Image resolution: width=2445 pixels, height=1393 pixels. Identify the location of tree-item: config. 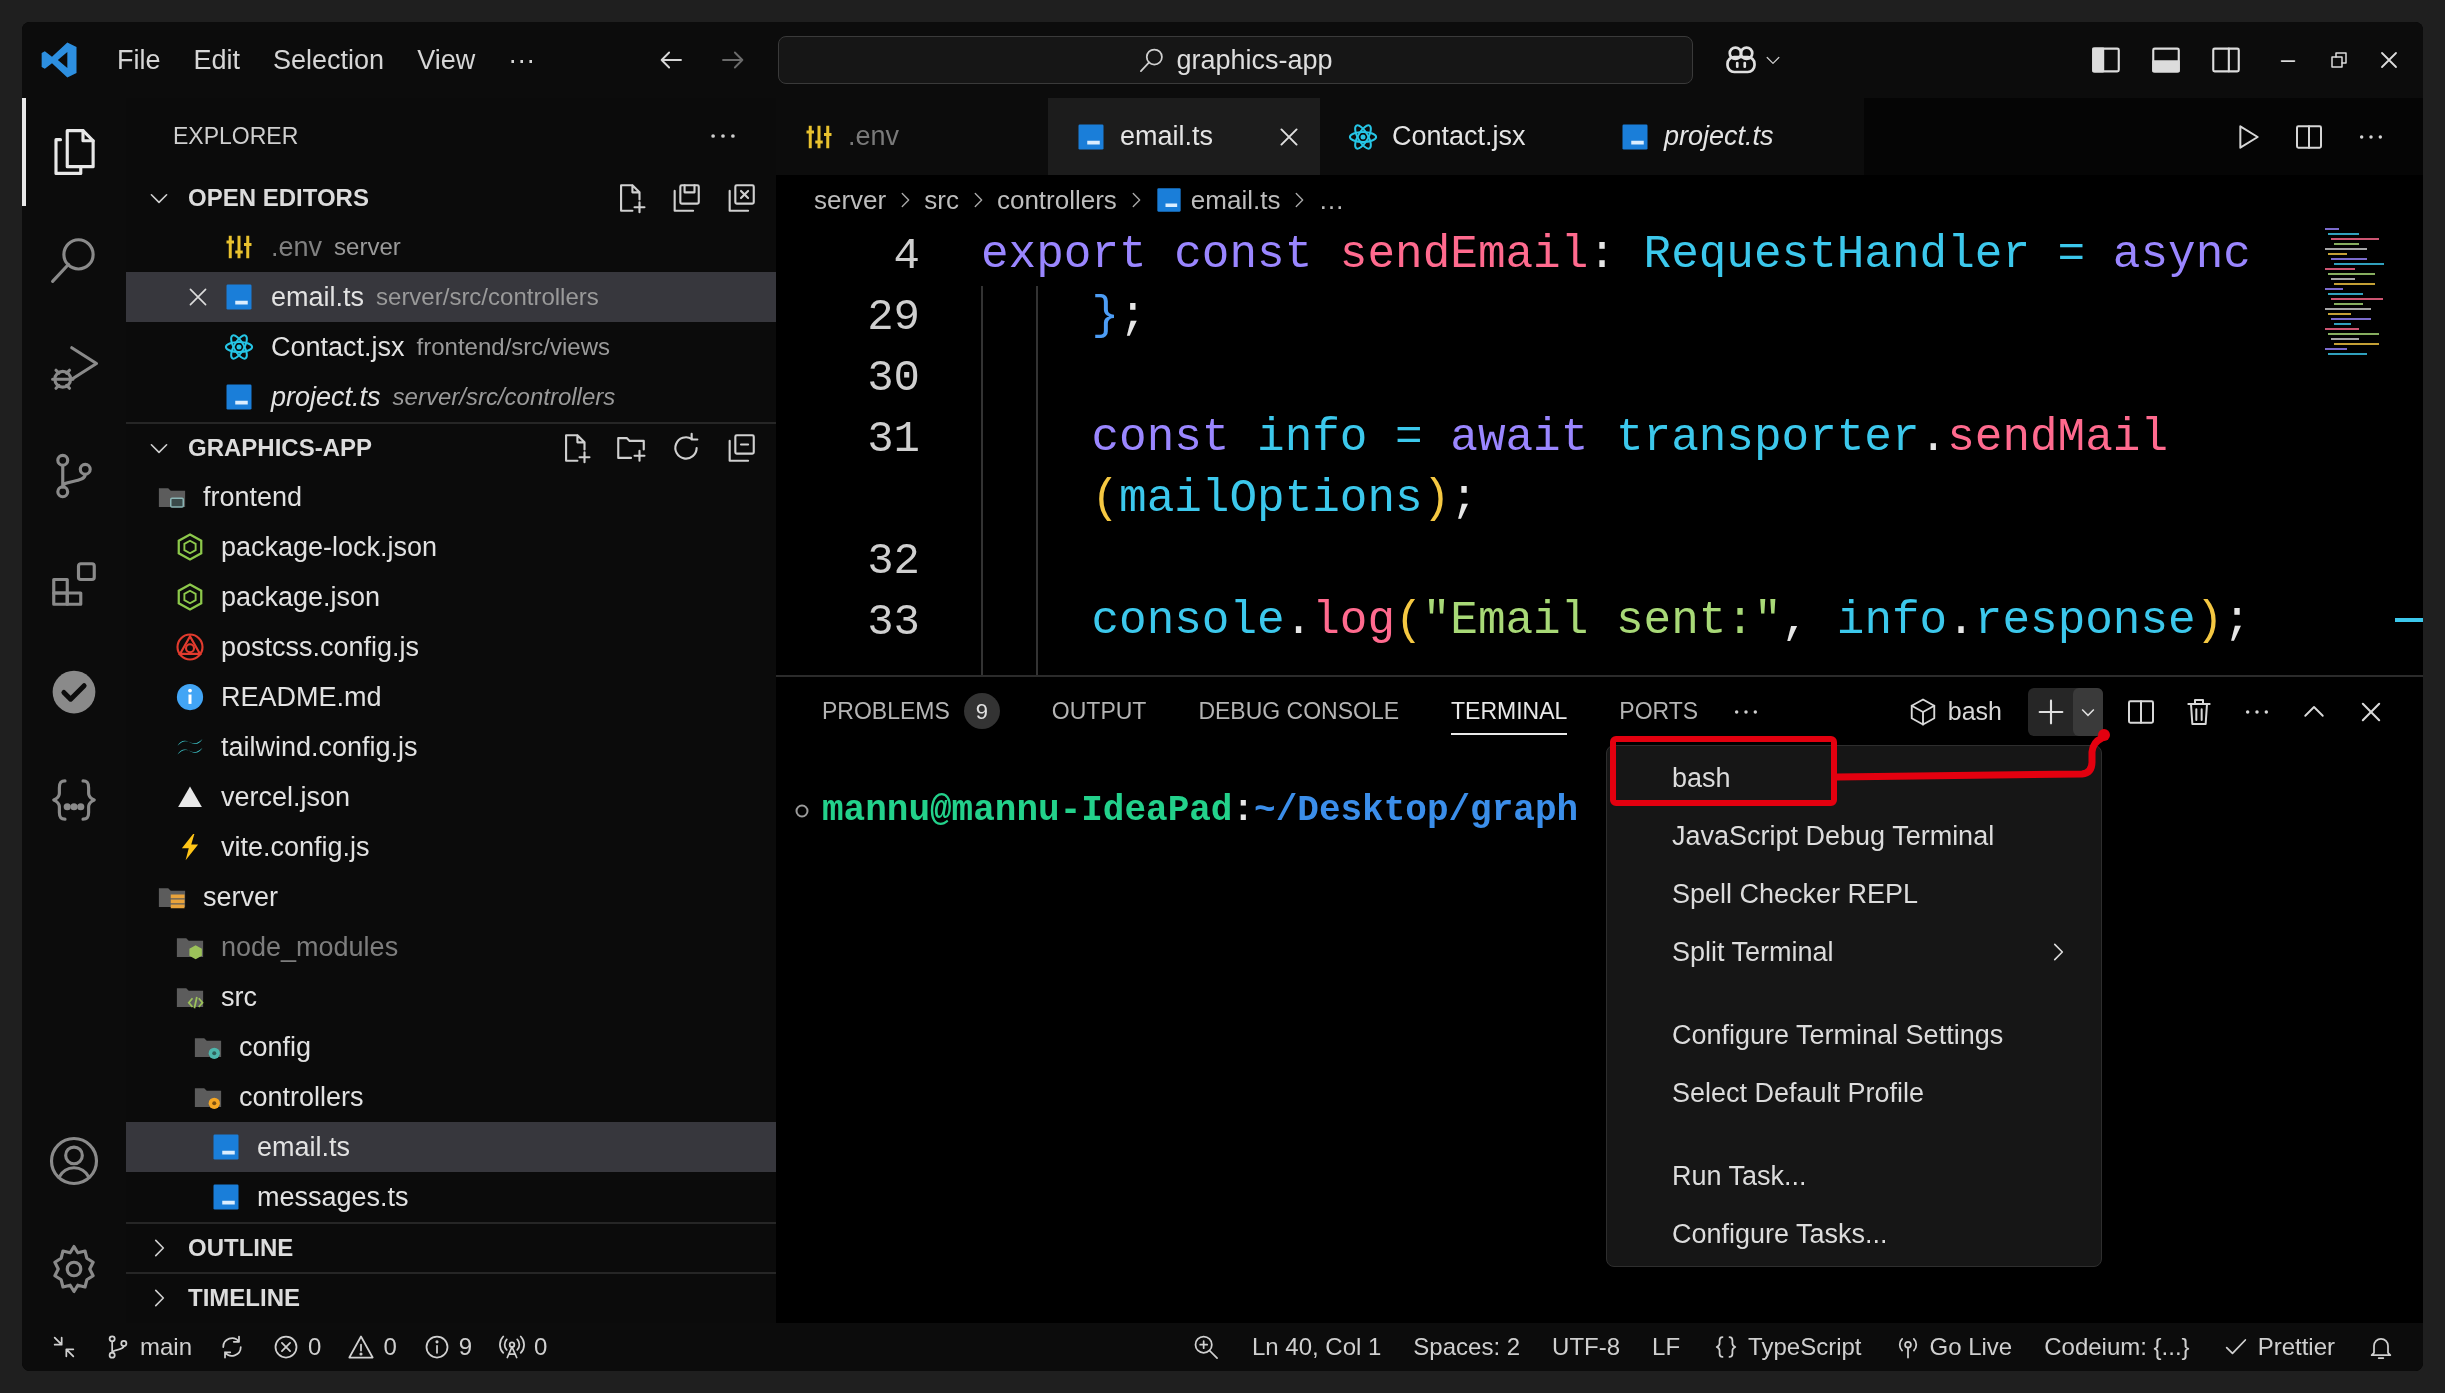
(451, 1047).